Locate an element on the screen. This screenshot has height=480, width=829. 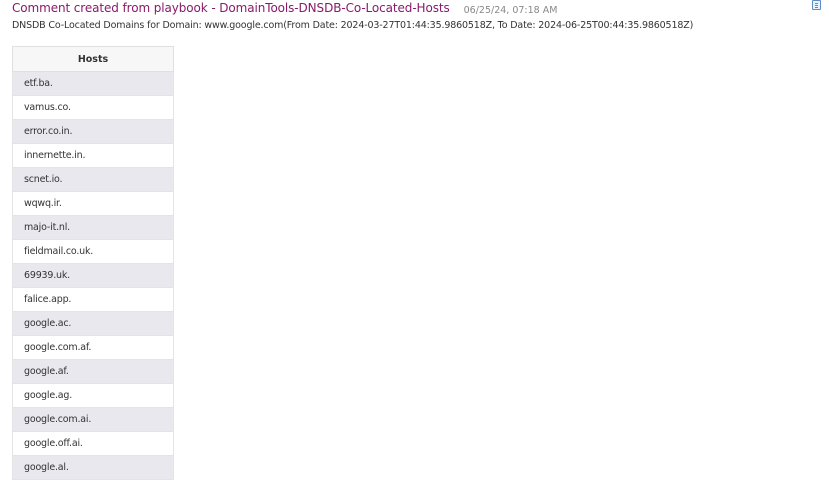
comment-timestamp: 06/25/24, 07:18 AM is located at coordinates (510, 10).